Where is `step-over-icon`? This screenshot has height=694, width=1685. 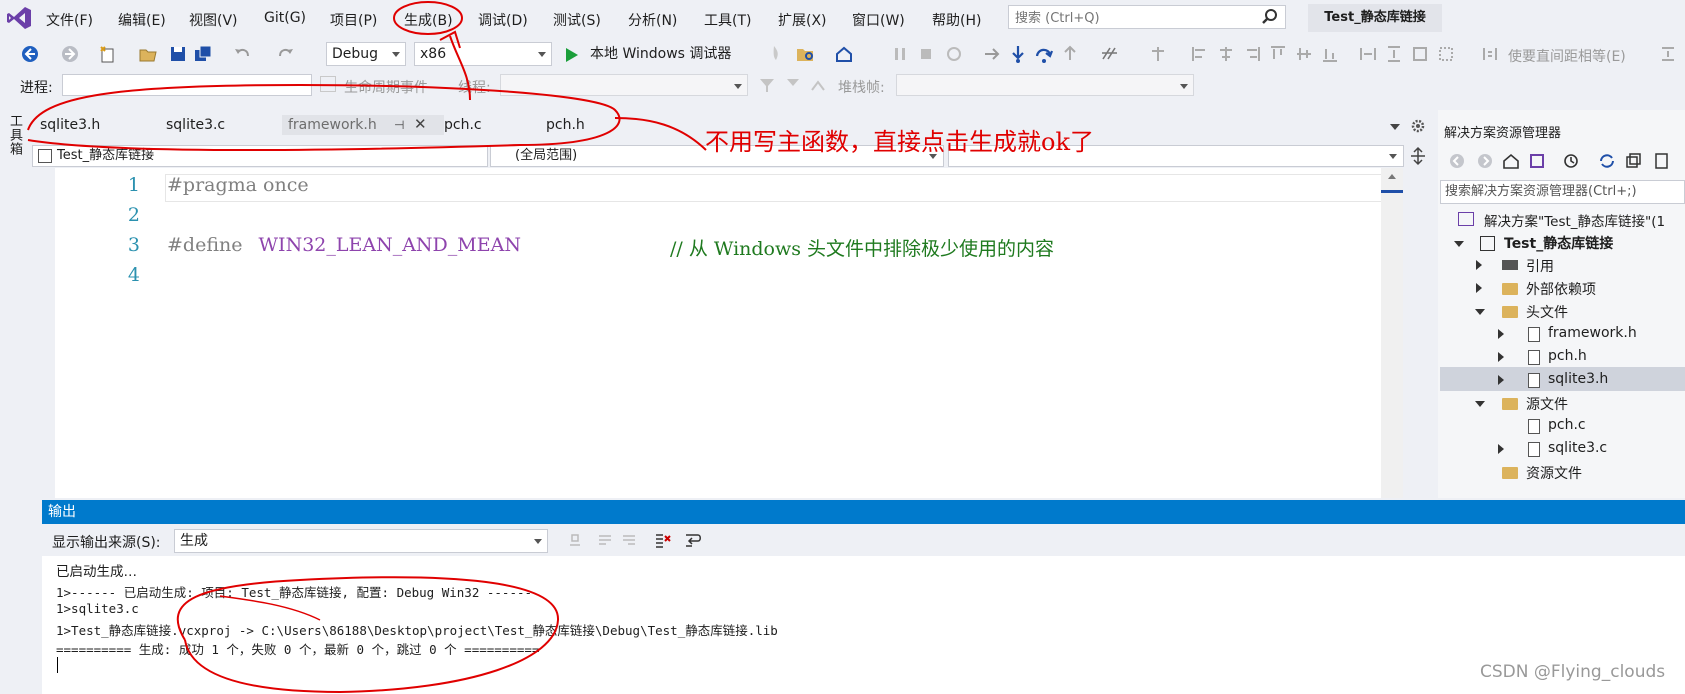
step-over-icon is located at coordinates (1044, 54).